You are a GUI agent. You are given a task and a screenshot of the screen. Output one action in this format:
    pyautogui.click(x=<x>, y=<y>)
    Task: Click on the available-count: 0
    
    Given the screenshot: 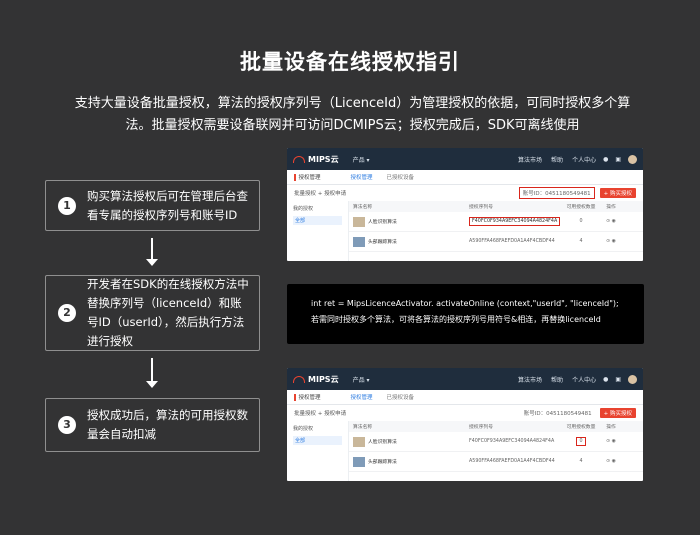 What is the action you would take?
    pyautogui.click(x=581, y=221)
    